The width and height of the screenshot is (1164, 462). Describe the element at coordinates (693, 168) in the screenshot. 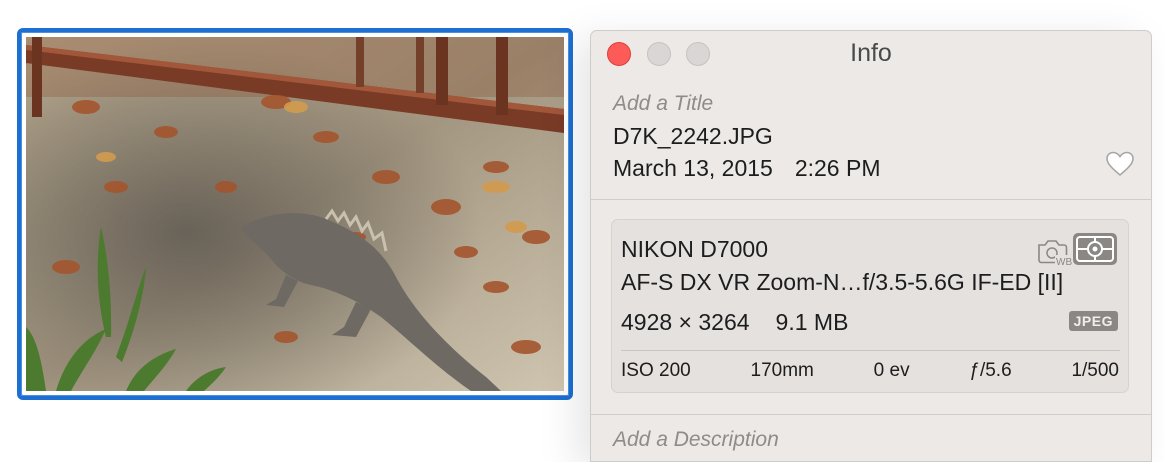

I see `date: March 13, 2015` at that location.